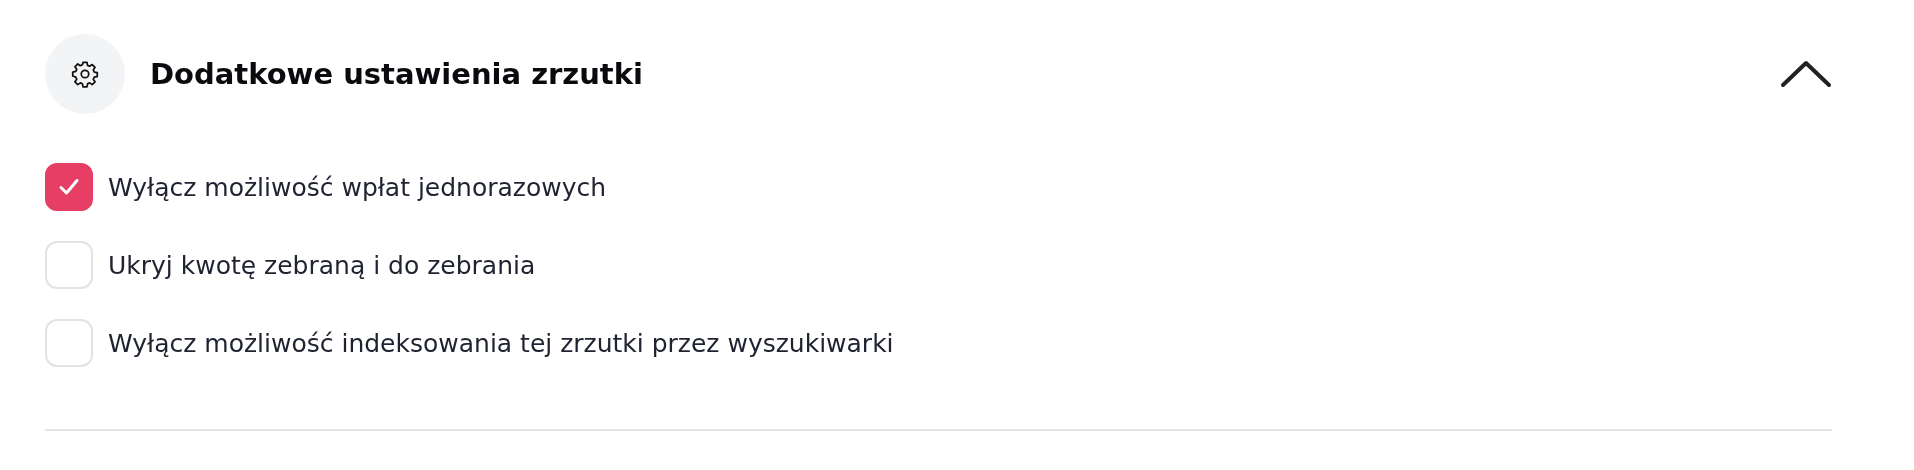 This screenshot has width=1914, height=470. What do you see at coordinates (69, 187) in the screenshot?
I see `checkbox` at bounding box center [69, 187].